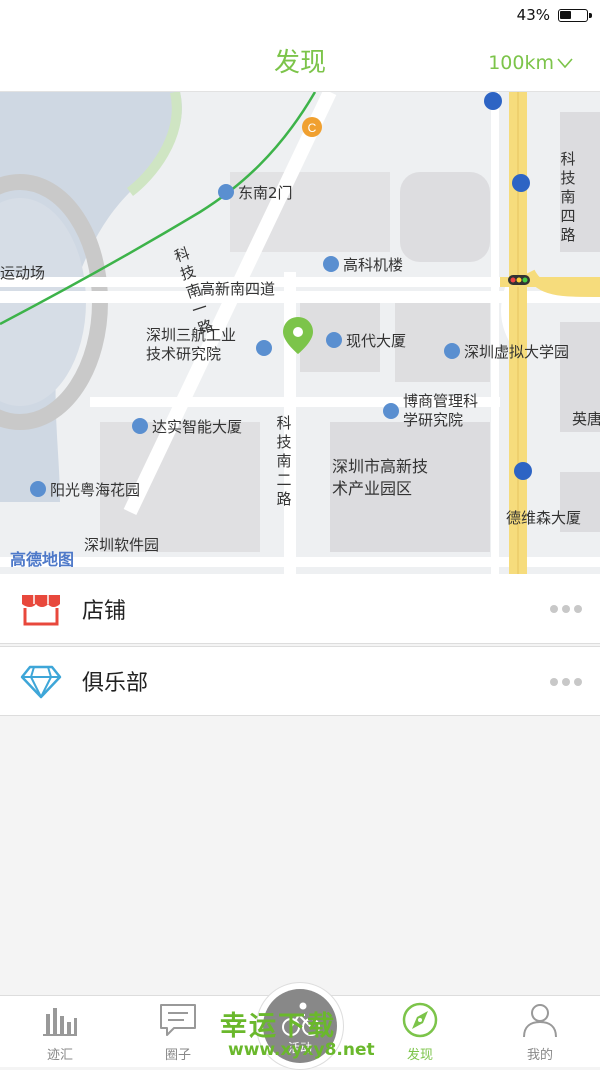 This screenshot has height=1070, width=600. Describe the element at coordinates (533, 15) in the screenshot. I see `battery-percent: 43%` at that location.